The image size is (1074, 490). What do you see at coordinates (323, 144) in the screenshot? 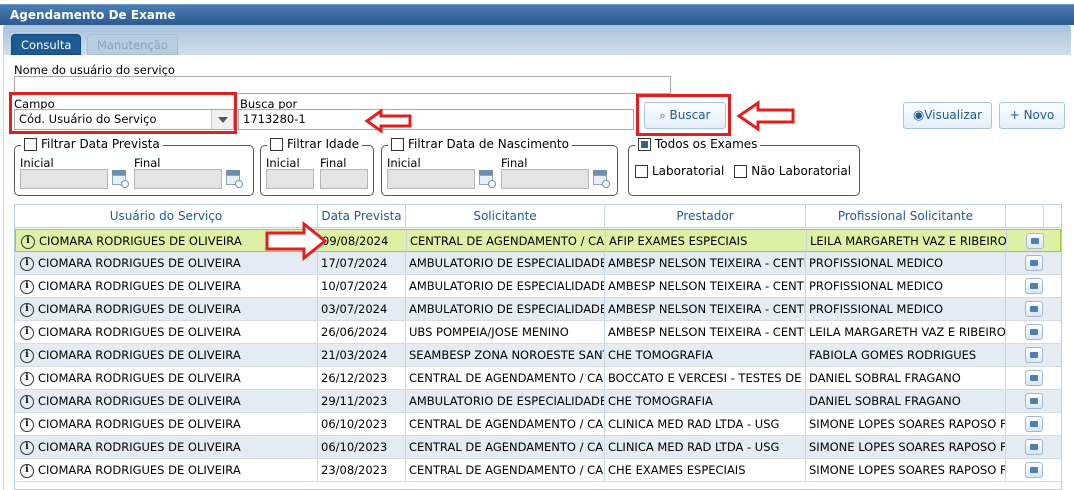
I see `filter-idade-label: Filtrar Idade` at bounding box center [323, 144].